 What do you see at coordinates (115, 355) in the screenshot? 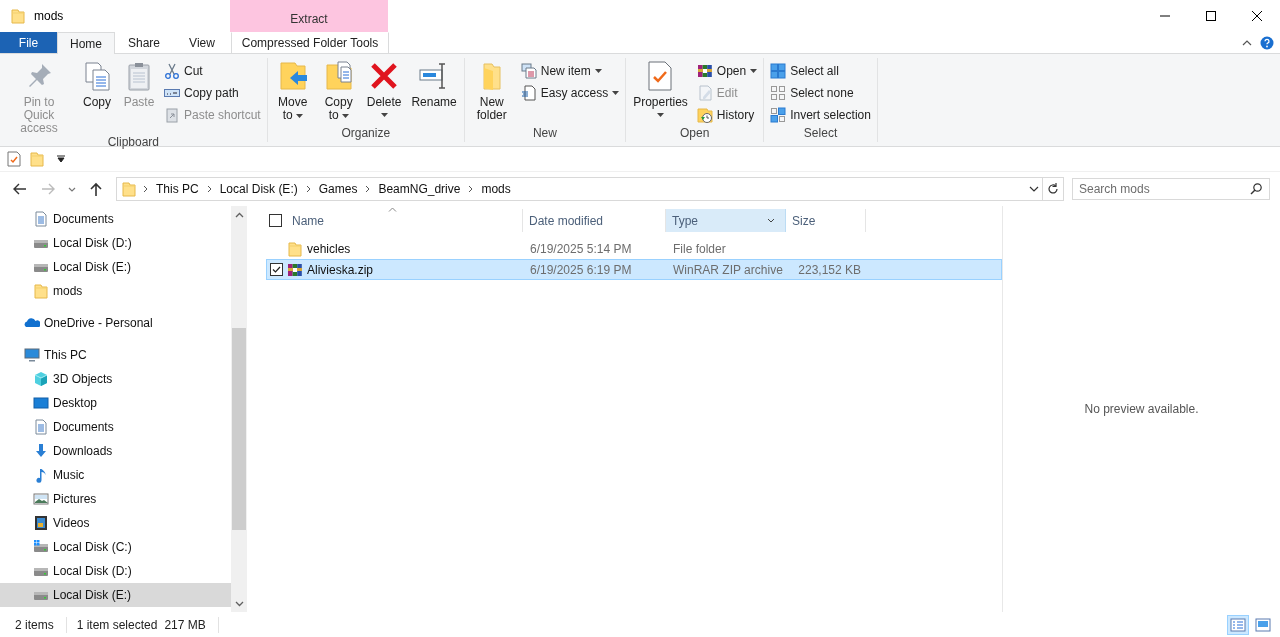
I see `nav-item: This PC` at bounding box center [115, 355].